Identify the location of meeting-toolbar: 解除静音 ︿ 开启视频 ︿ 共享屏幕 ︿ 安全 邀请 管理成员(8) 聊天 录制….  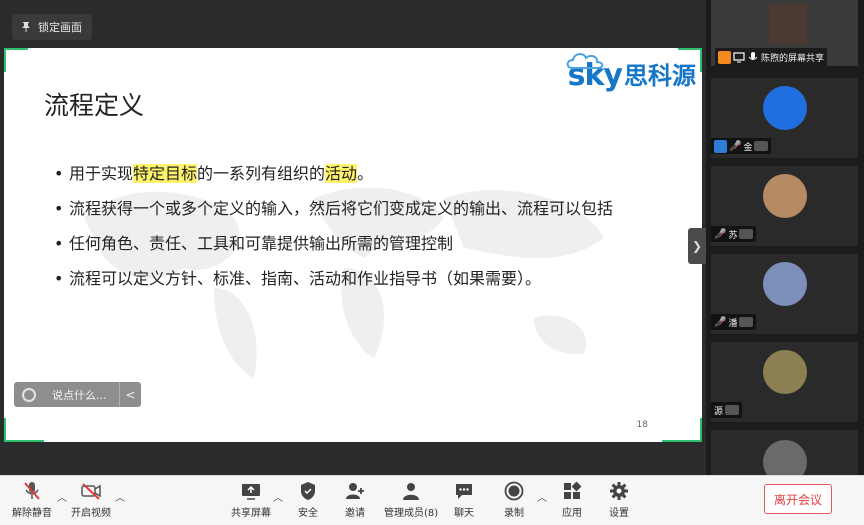
(432, 500).